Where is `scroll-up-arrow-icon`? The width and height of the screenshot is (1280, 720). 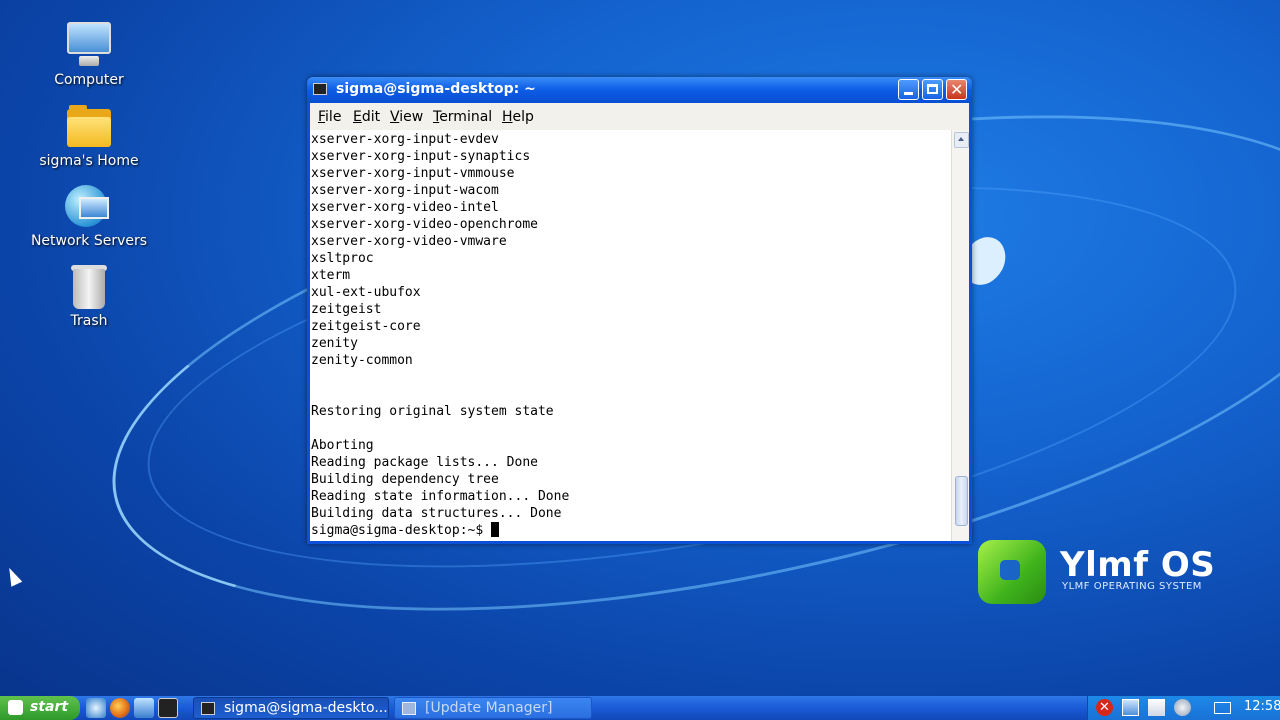 scroll-up-arrow-icon is located at coordinates (961, 140).